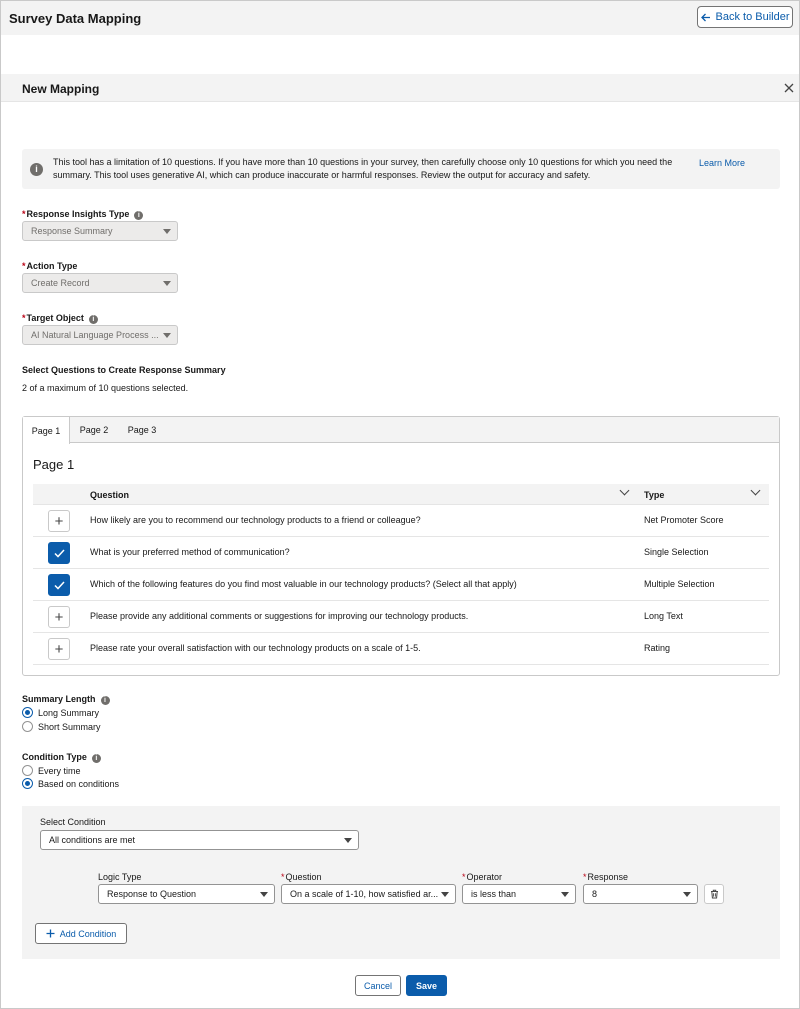 The width and height of the screenshot is (800, 1009). What do you see at coordinates (663, 616) in the screenshot?
I see `question-type: Long Text` at bounding box center [663, 616].